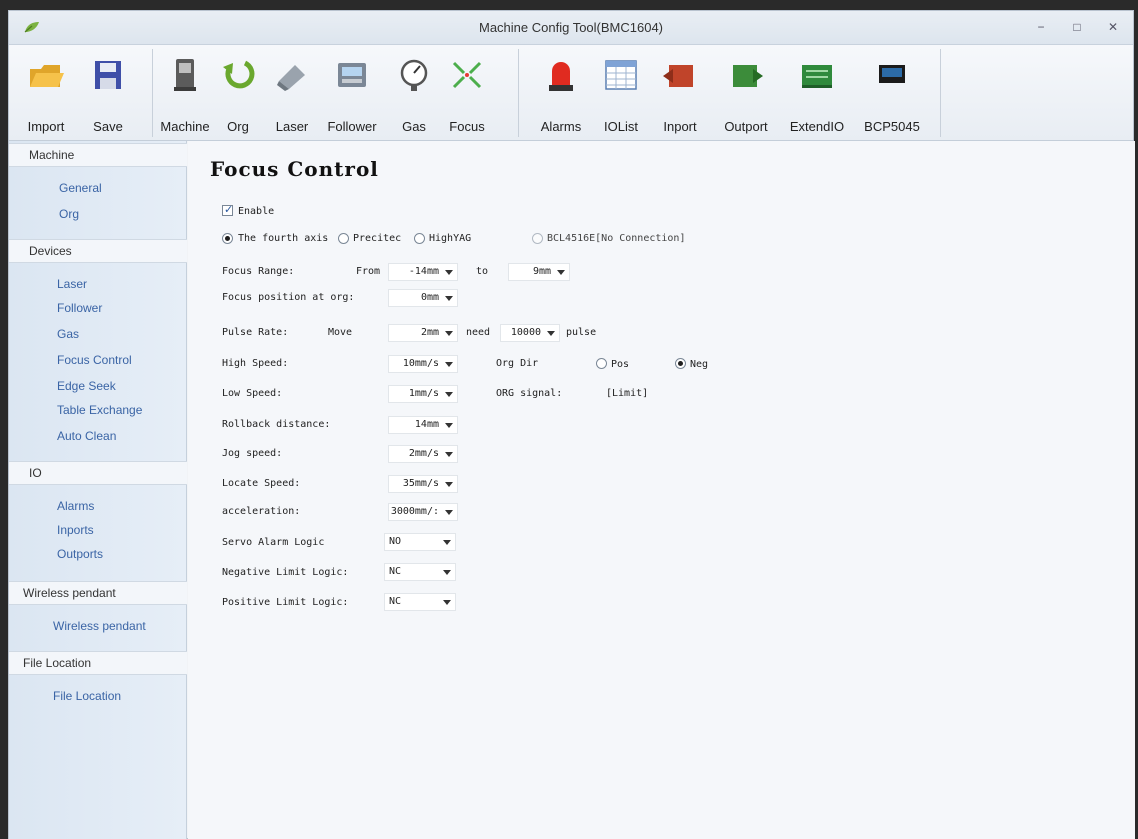 The width and height of the screenshot is (1138, 839). I want to click on sidebar-section-devices: Devices, so click(98, 251).